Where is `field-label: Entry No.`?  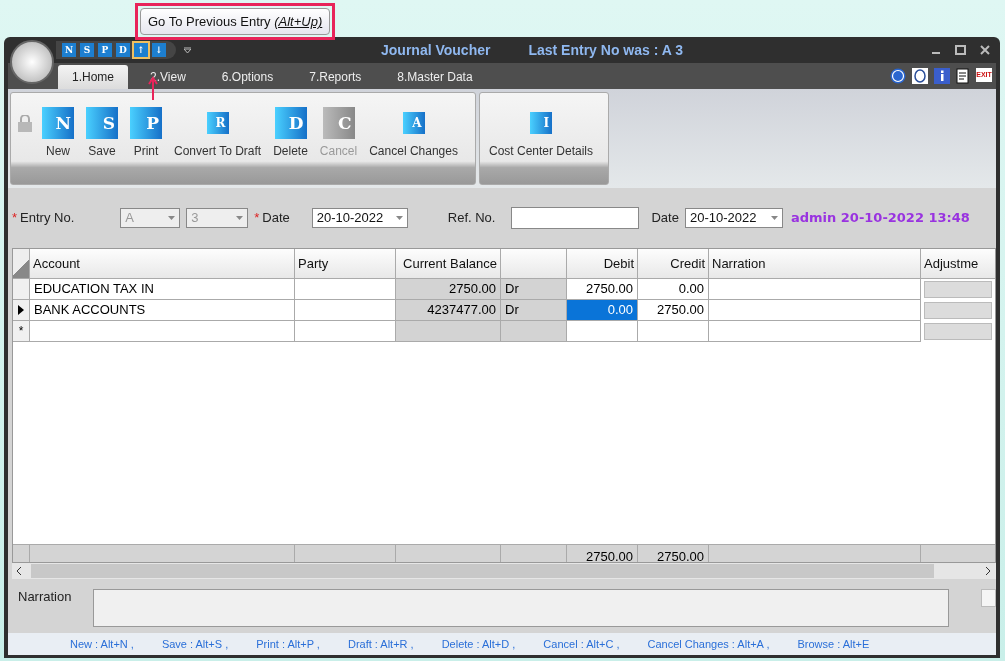 field-label: Entry No. is located at coordinates (47, 218).